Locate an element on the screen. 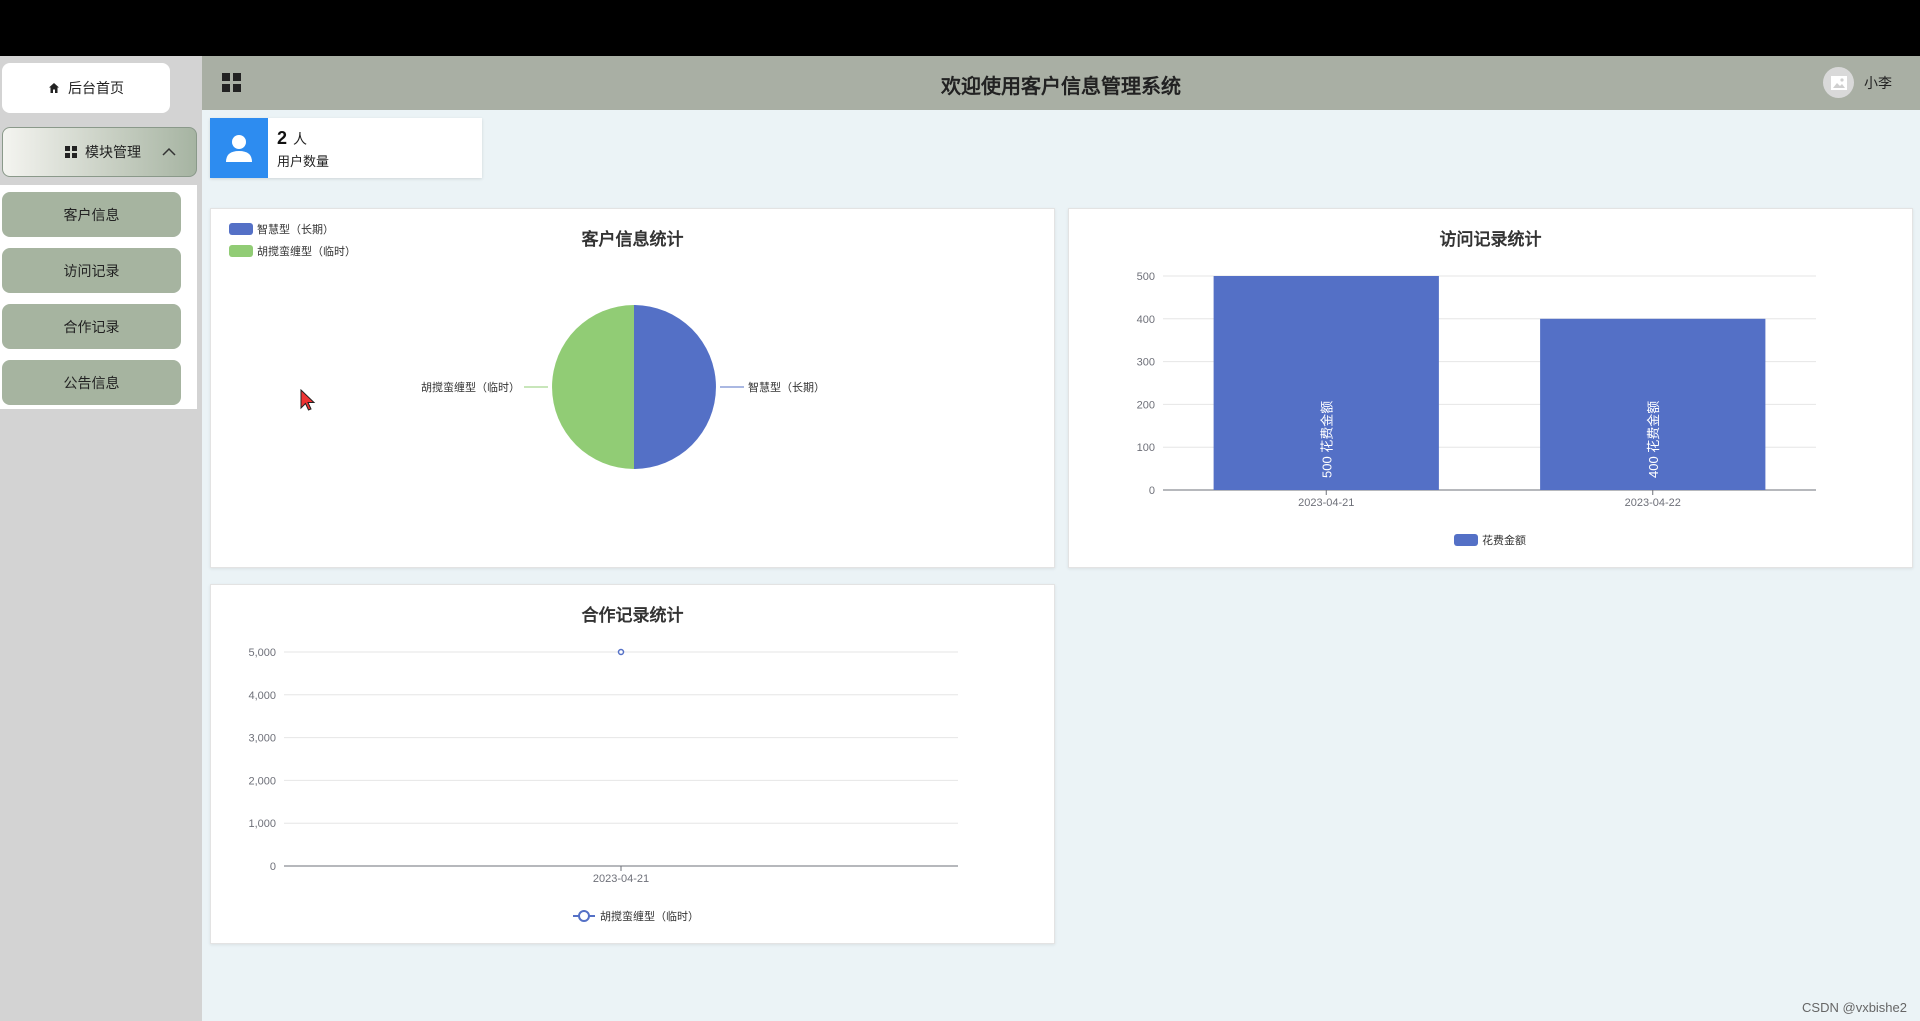  y-tick-label: 500 is located at coordinates (1146, 277).